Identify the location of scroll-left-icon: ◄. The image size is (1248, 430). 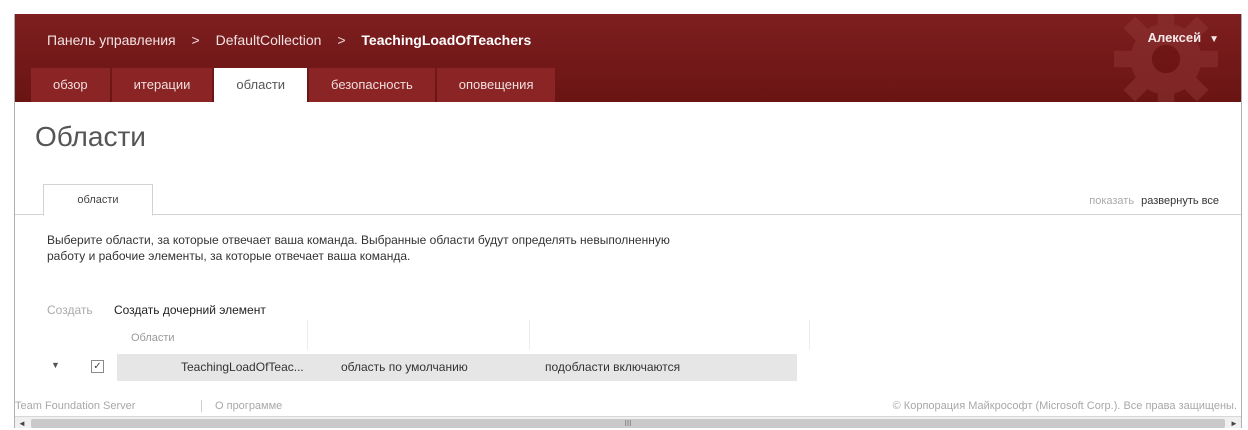
(22, 422).